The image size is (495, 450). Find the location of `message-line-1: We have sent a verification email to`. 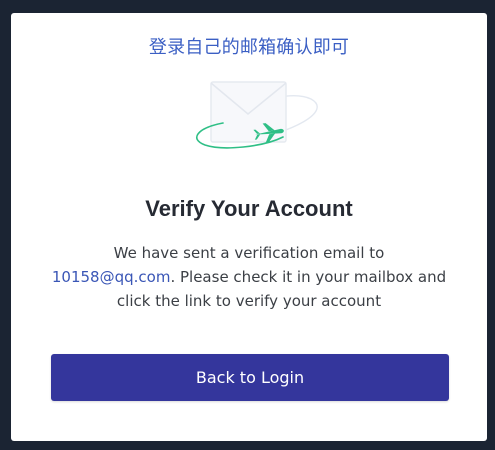

message-line-1: We have sent a verification email to is located at coordinates (249, 253).